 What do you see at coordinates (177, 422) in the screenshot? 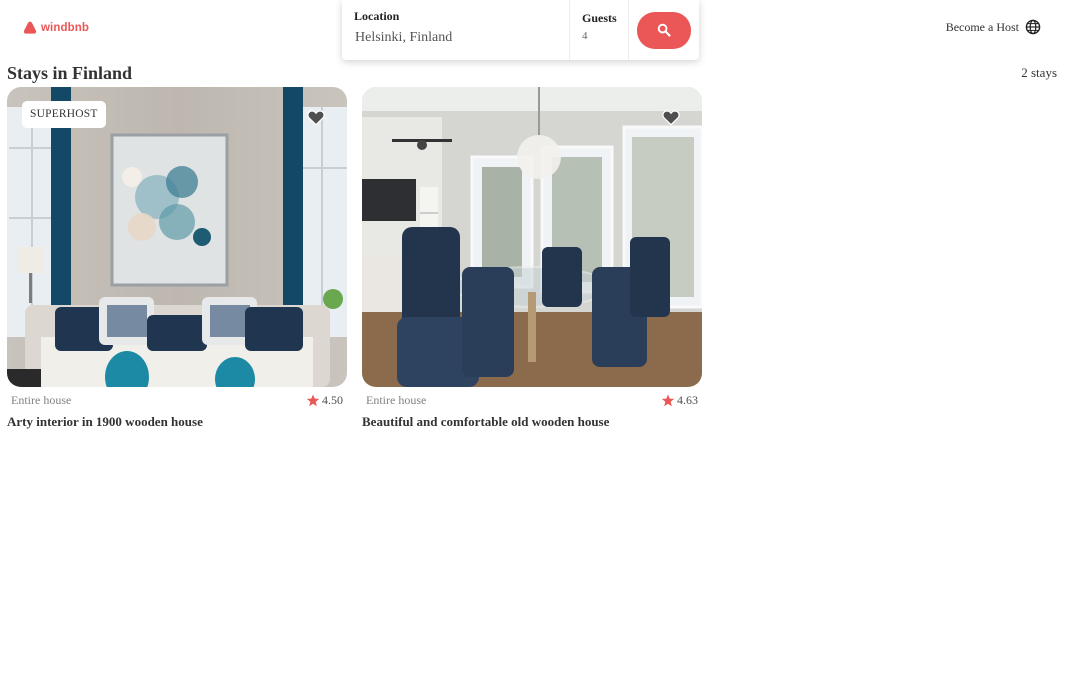
I see `stay-title: Arty interior in 1900 wooden house` at bounding box center [177, 422].